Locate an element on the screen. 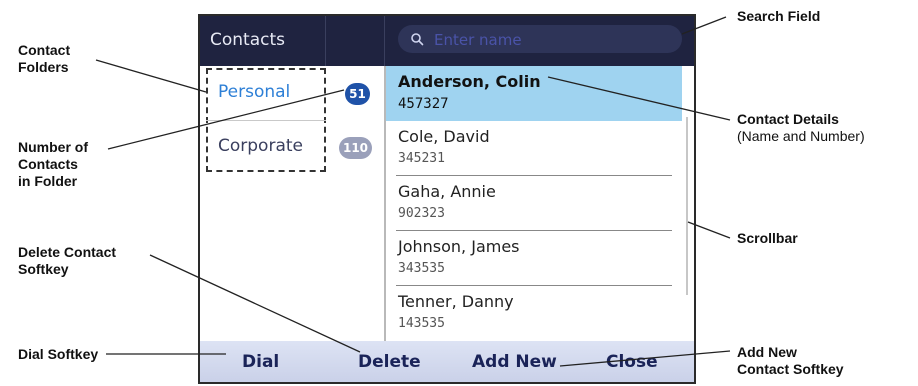 The image size is (918, 386). scrollbar is located at coordinates (687, 206).